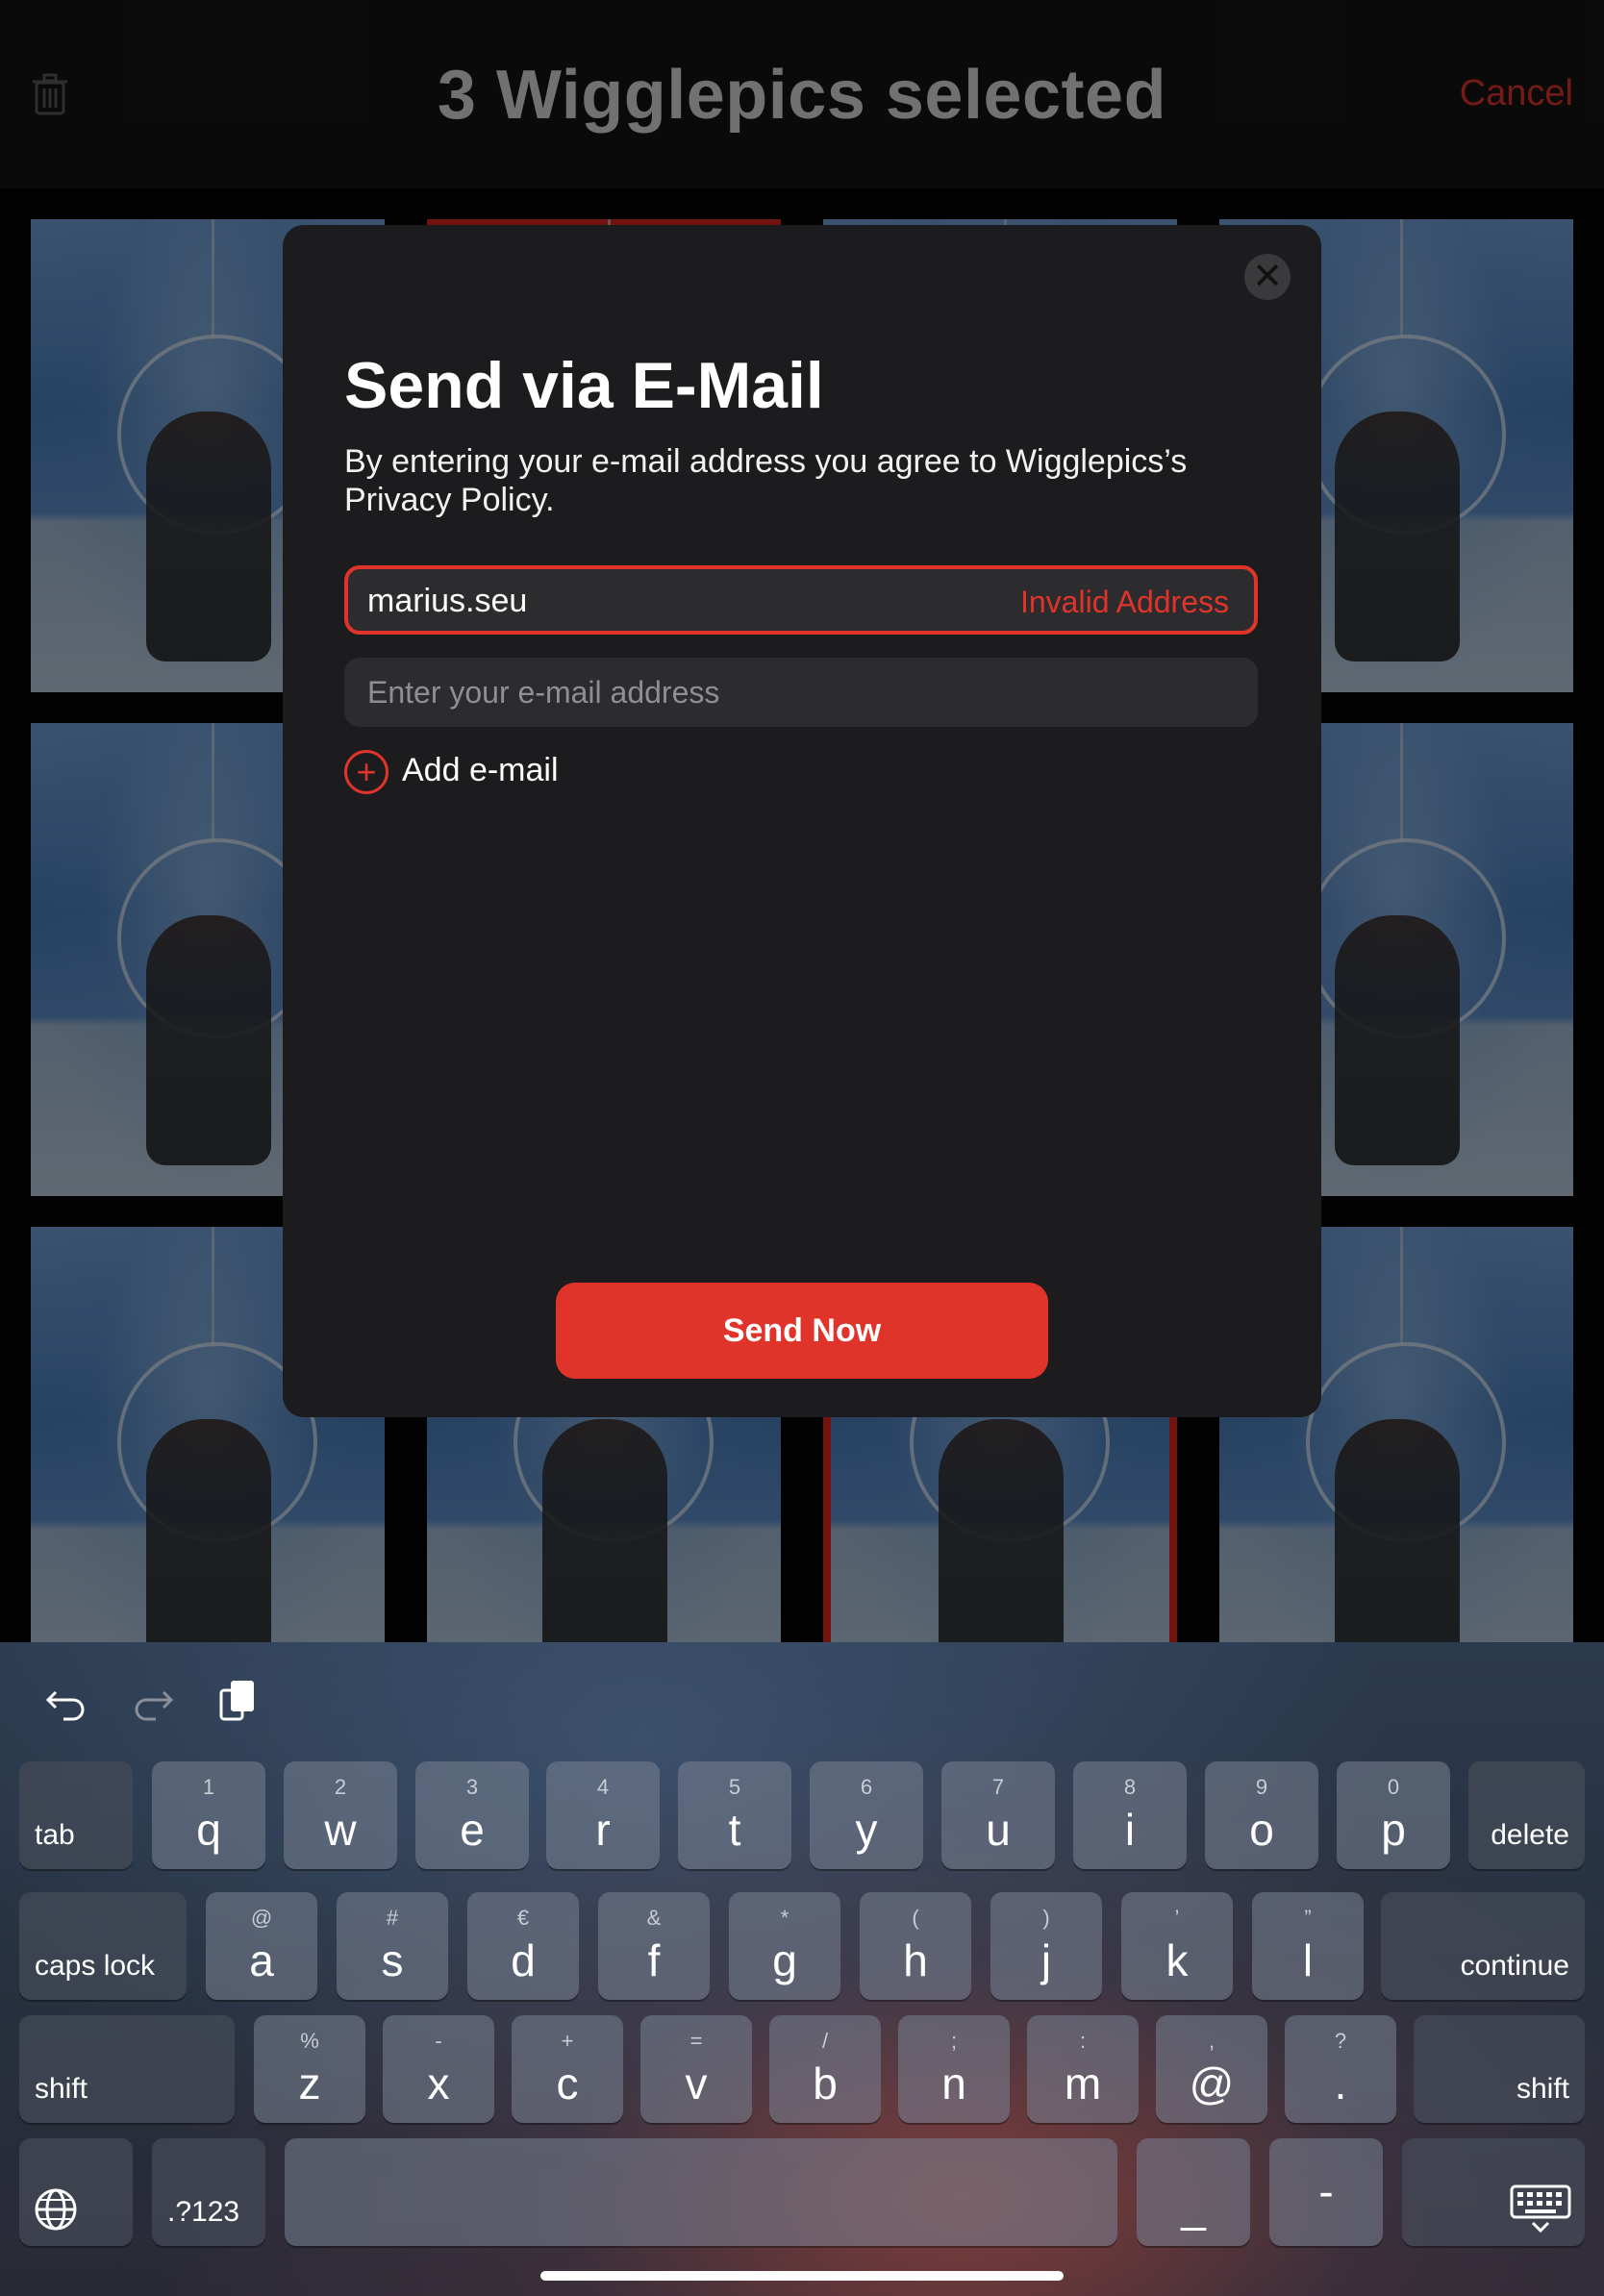  Describe the element at coordinates (954, 2069) in the screenshot. I see `key-n: ; n` at that location.